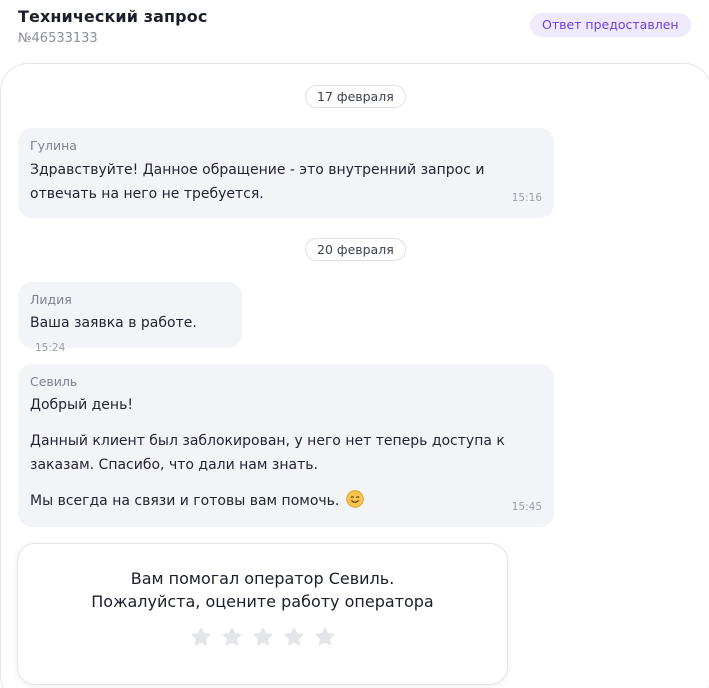 The image size is (709, 688). Describe the element at coordinates (50, 348) in the screenshot. I see `message-time: 15:24` at that location.